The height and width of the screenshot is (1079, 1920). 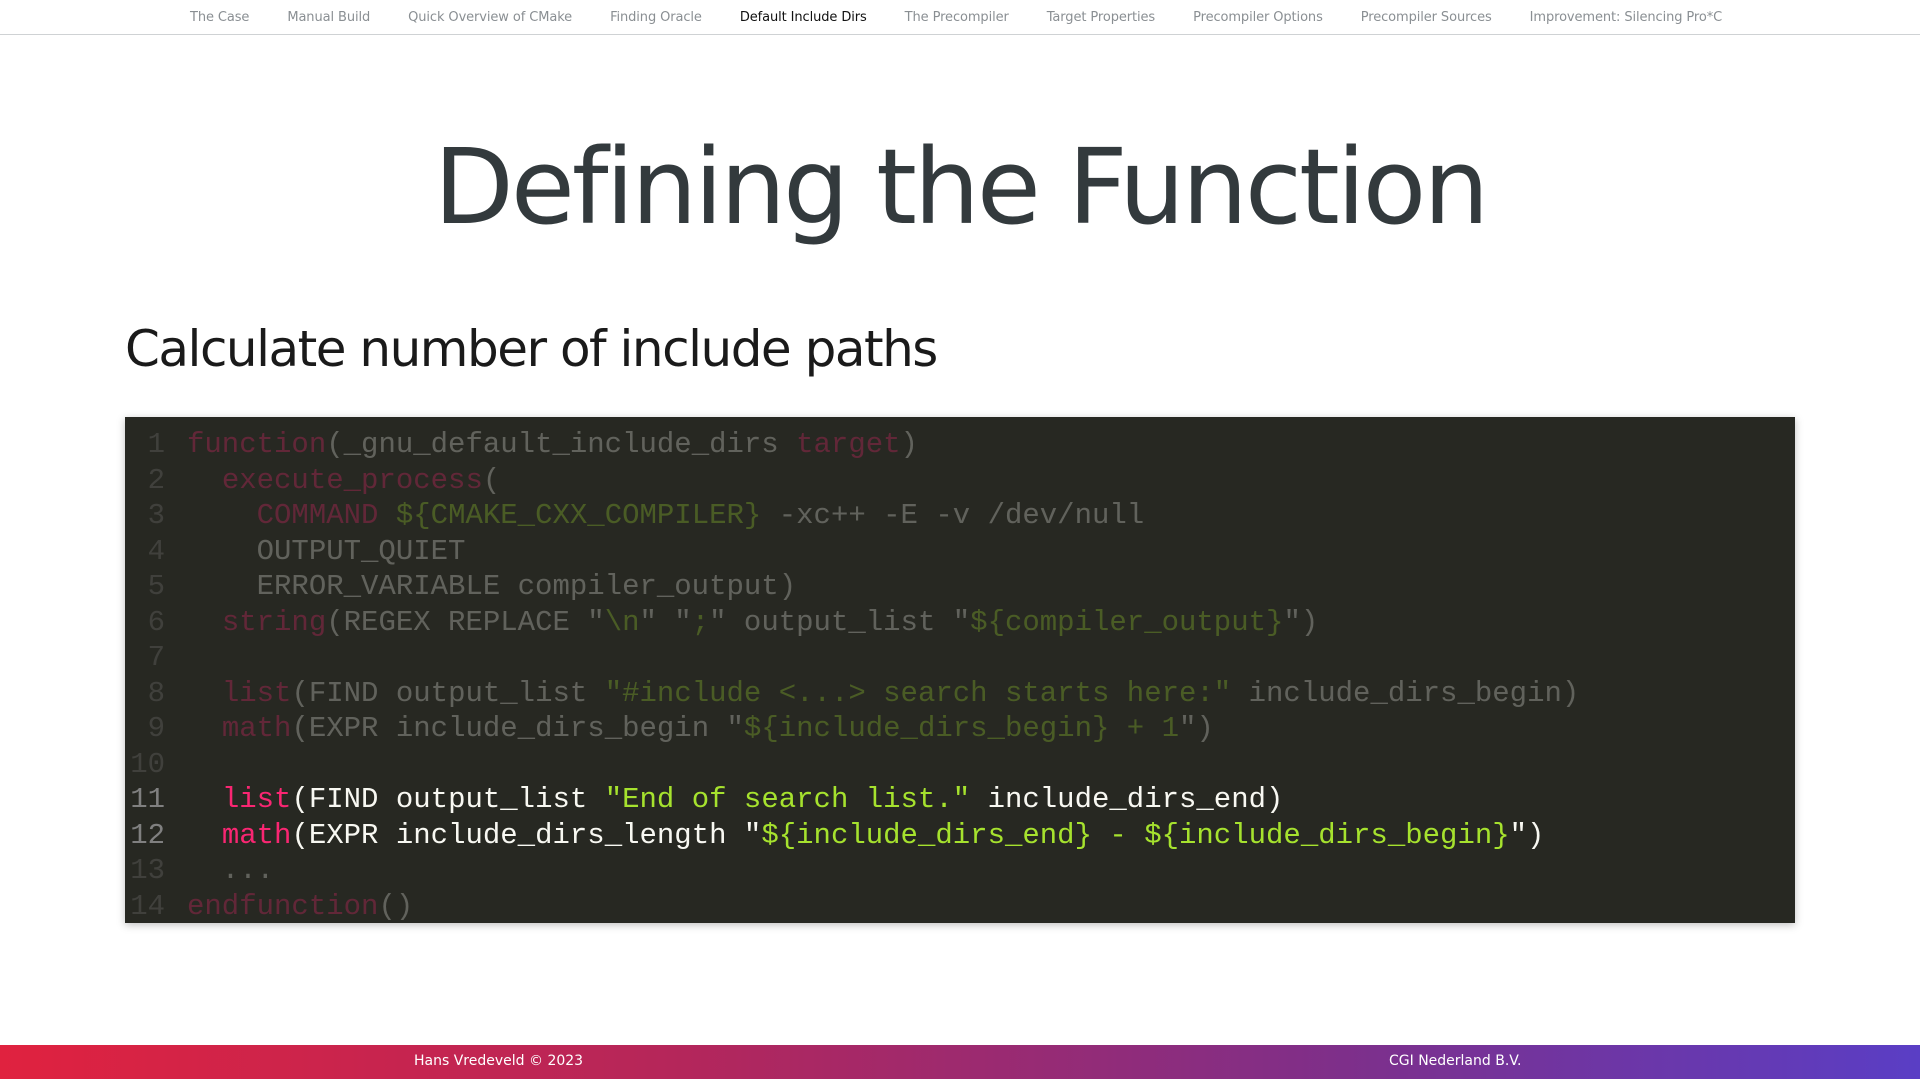 I want to click on line-number: 7, so click(x=156, y=657).